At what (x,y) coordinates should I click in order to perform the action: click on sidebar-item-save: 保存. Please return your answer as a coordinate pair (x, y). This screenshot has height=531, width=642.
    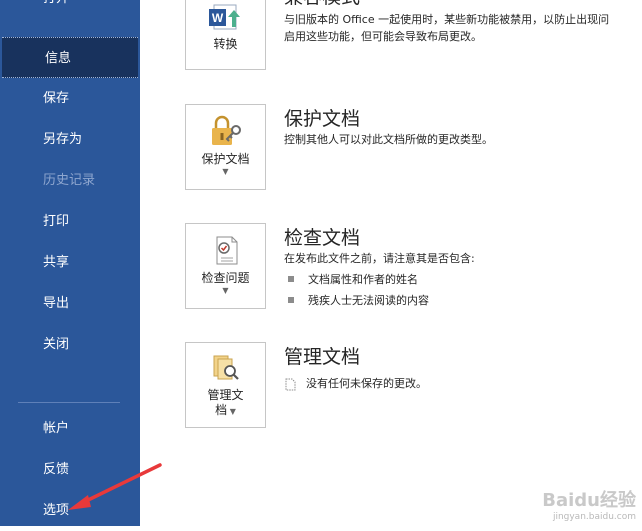
    Looking at the image, I should click on (70, 98).